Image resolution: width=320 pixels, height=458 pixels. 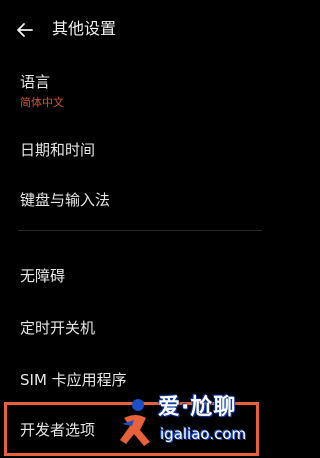 I want to click on watermark-logo: 爱·尬聊 igaliao.com, so click(x=189, y=425).